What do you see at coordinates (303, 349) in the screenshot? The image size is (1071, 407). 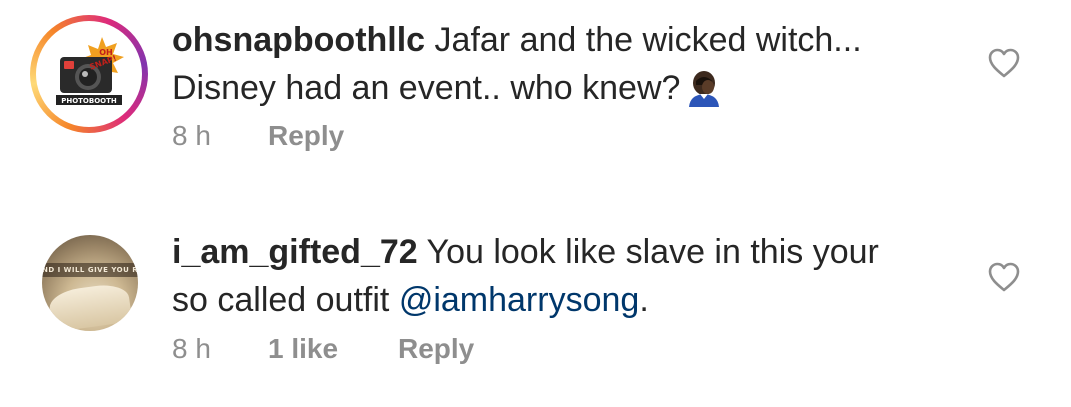 I see `likes-count: 1 like` at bounding box center [303, 349].